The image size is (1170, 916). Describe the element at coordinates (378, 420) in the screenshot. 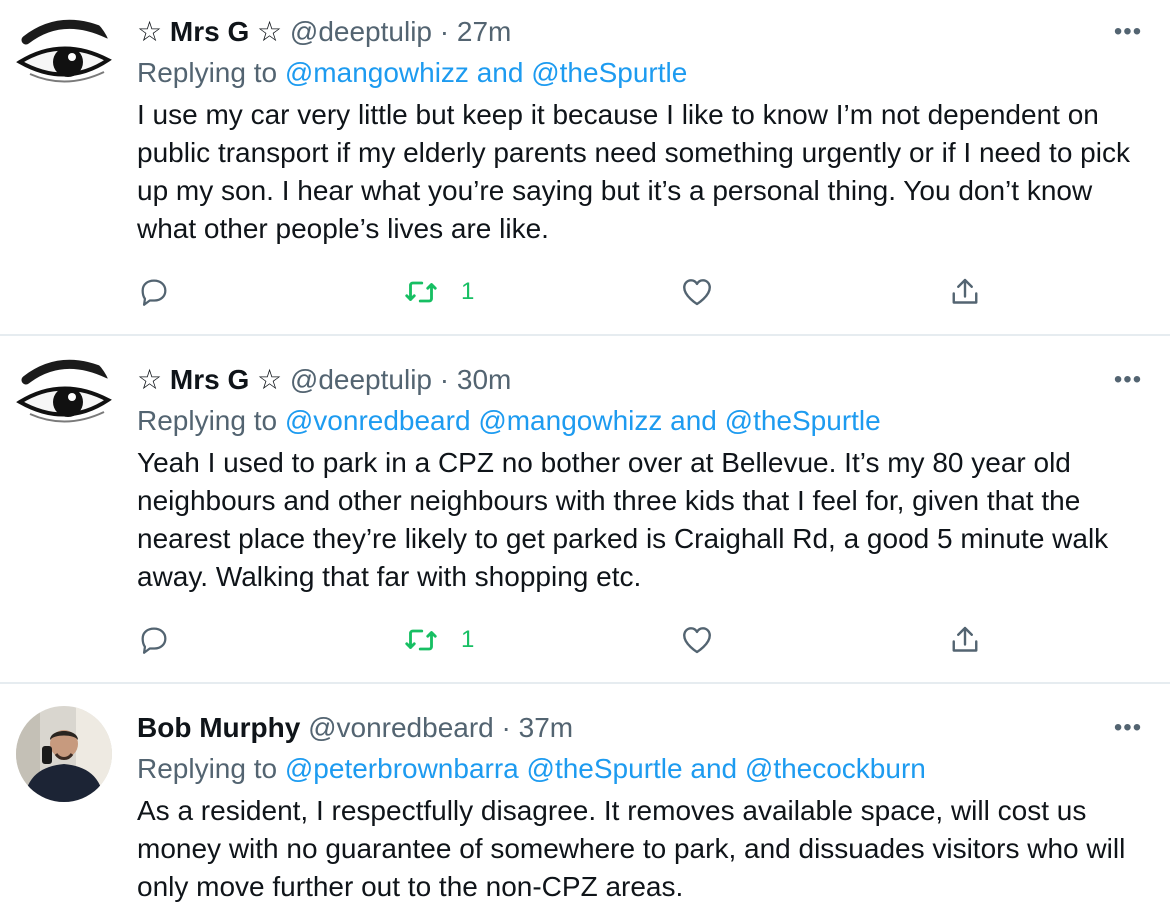

I see `mention-link: @vonredbeard` at that location.